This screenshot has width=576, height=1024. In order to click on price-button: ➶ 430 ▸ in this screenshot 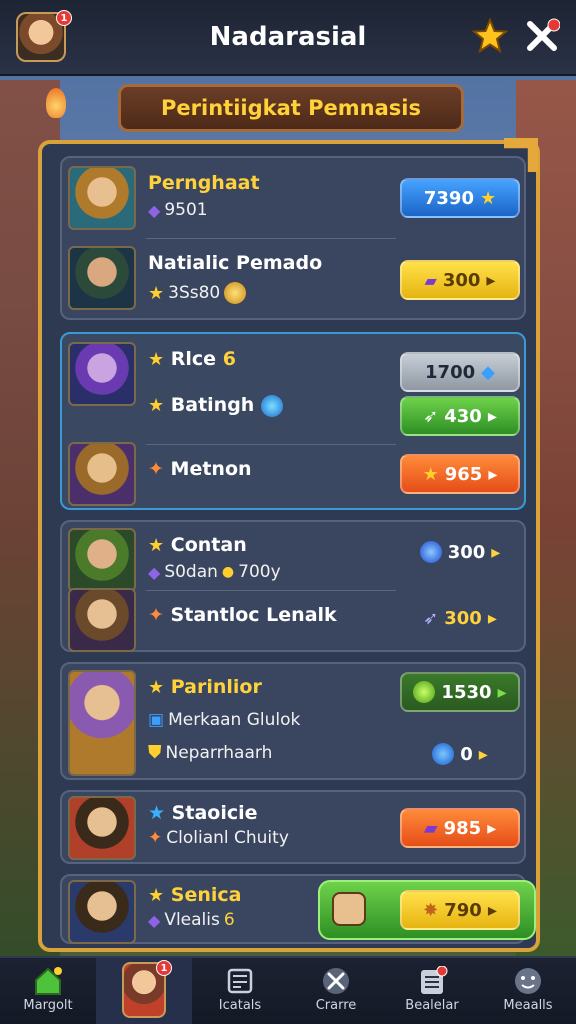, I will do `click(460, 416)`.